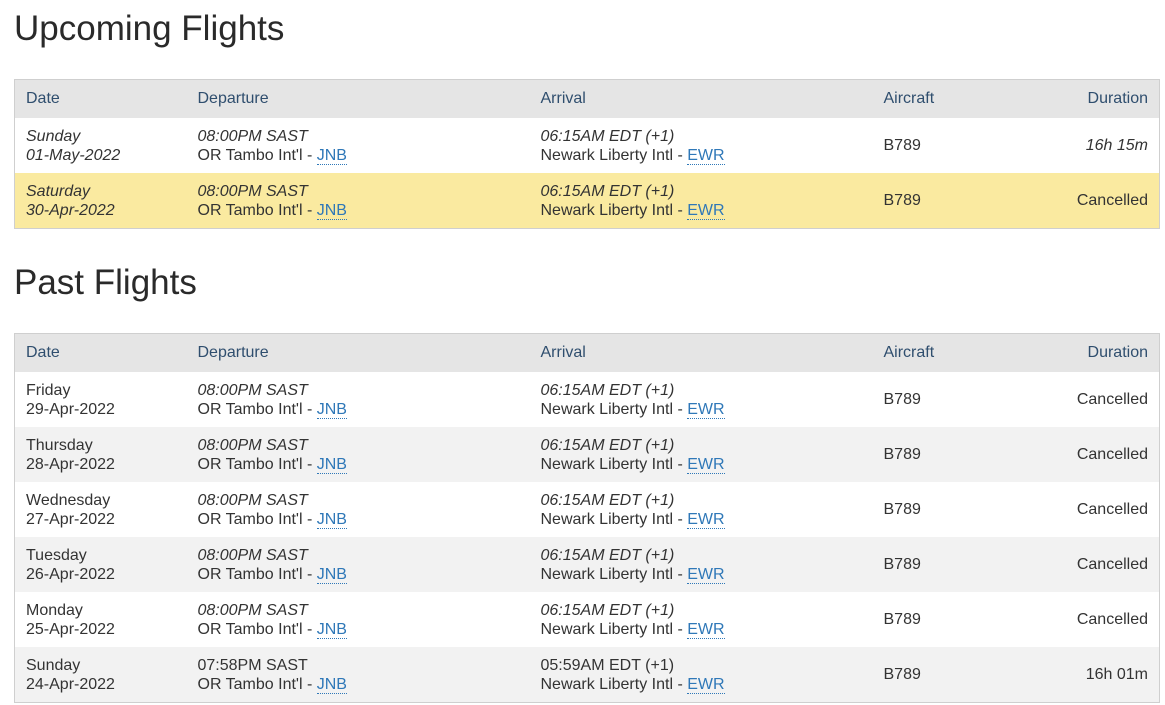  What do you see at coordinates (70, 464) in the screenshot?
I see `flight-date: 28-Apr-2022` at bounding box center [70, 464].